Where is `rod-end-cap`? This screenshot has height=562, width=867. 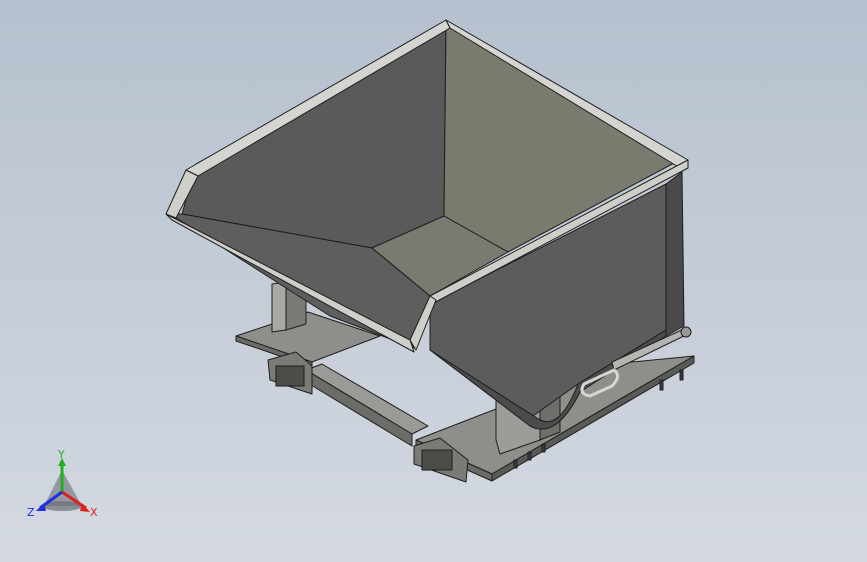 rod-end-cap is located at coordinates (686, 332).